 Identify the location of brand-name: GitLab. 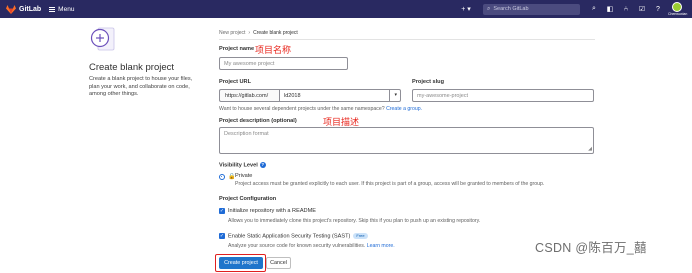
(30, 9).